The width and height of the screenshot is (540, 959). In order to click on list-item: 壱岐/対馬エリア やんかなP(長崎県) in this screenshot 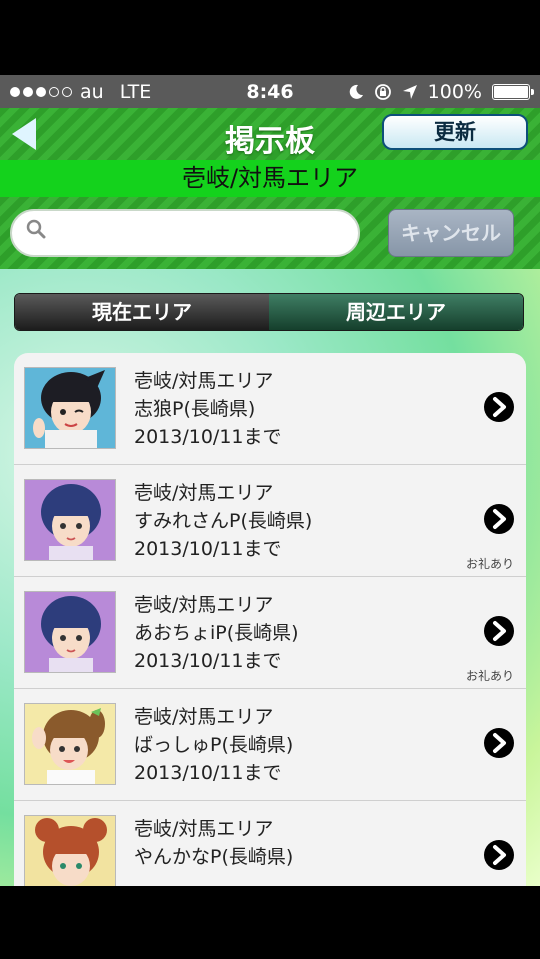, I will do `click(270, 843)`.